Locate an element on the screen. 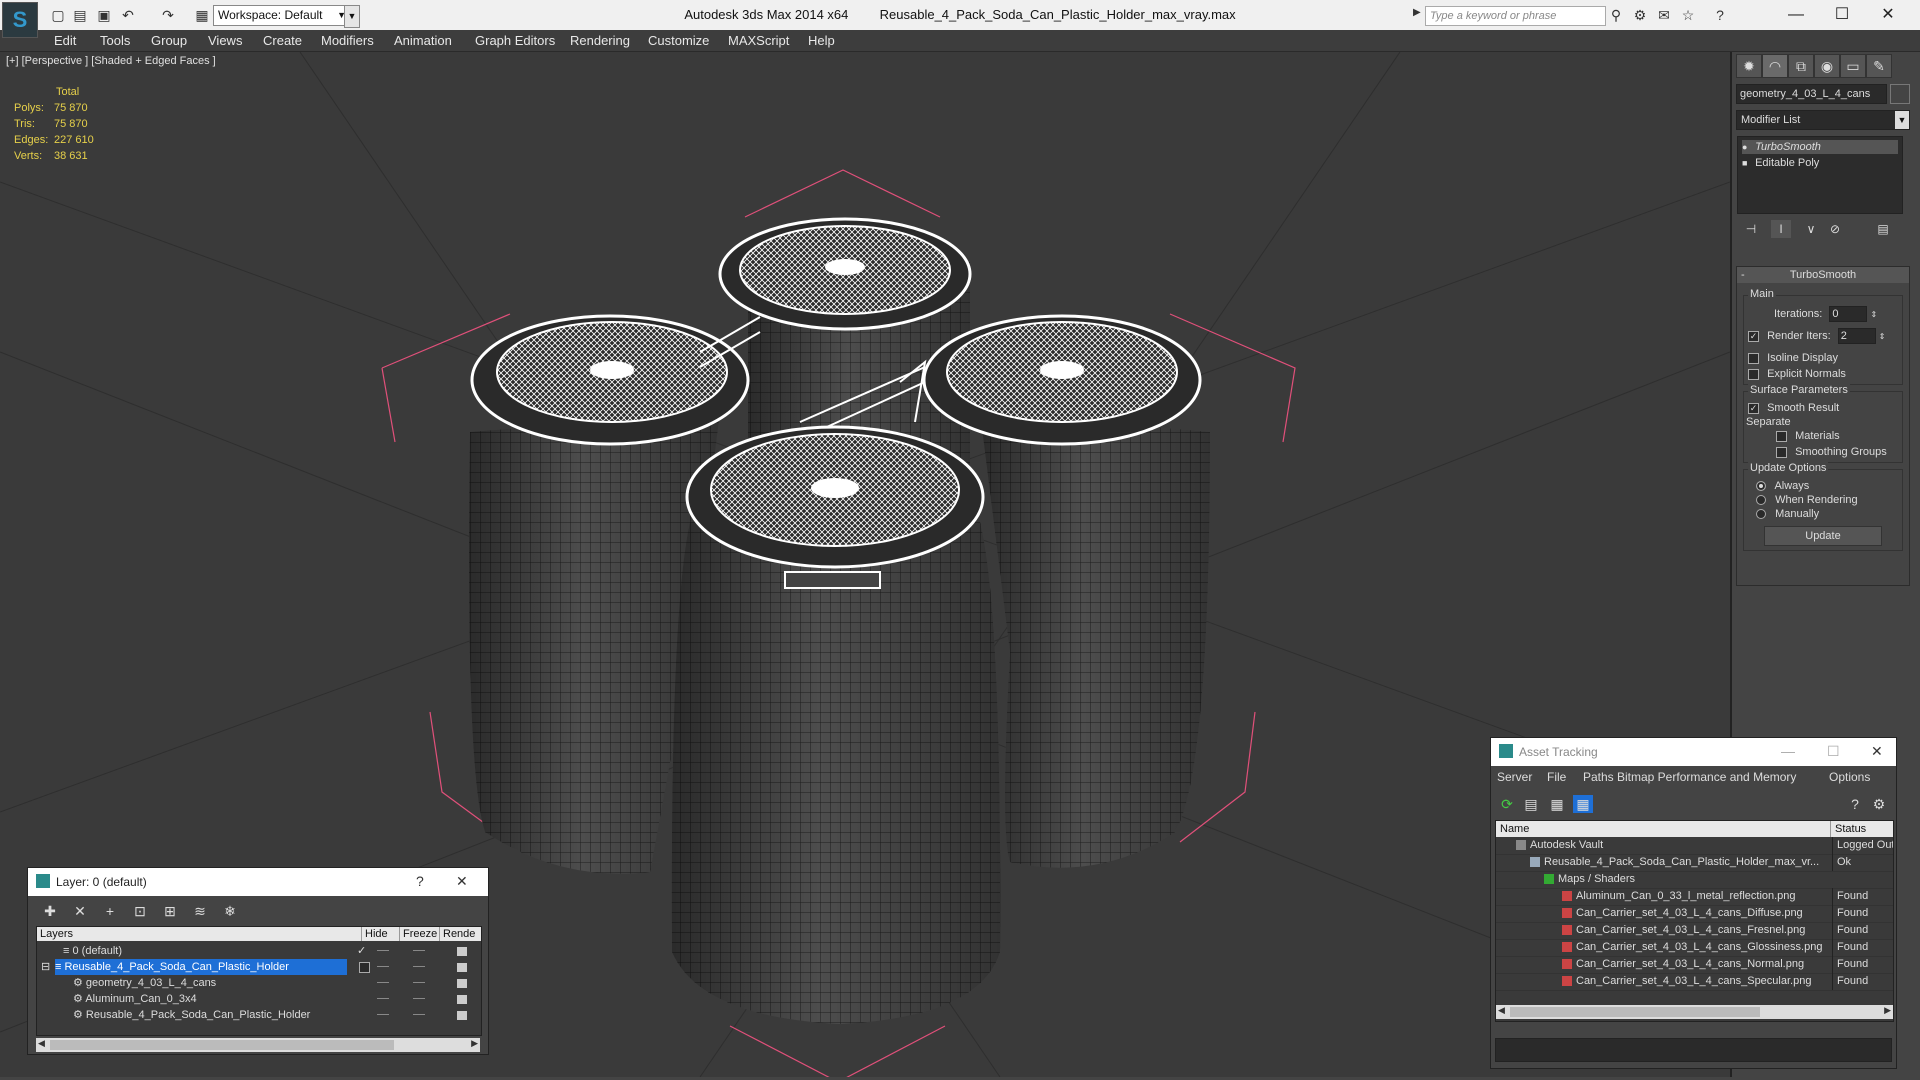  asset-menu-server: Server is located at coordinates (1514, 777).